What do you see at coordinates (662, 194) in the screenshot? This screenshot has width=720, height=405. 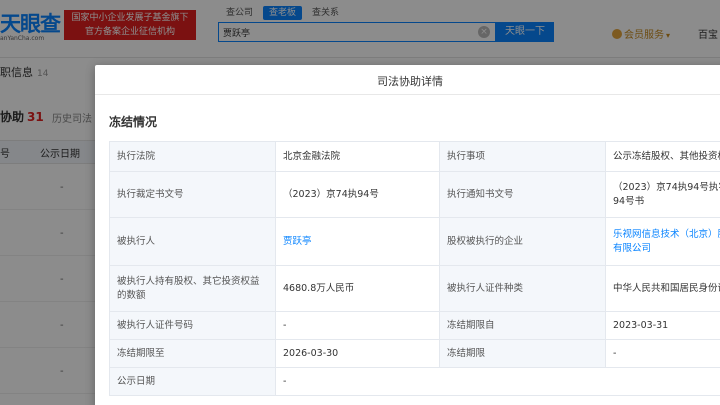 I see `value-notice-number: （2023）京74执94号执字第94号书` at bounding box center [662, 194].